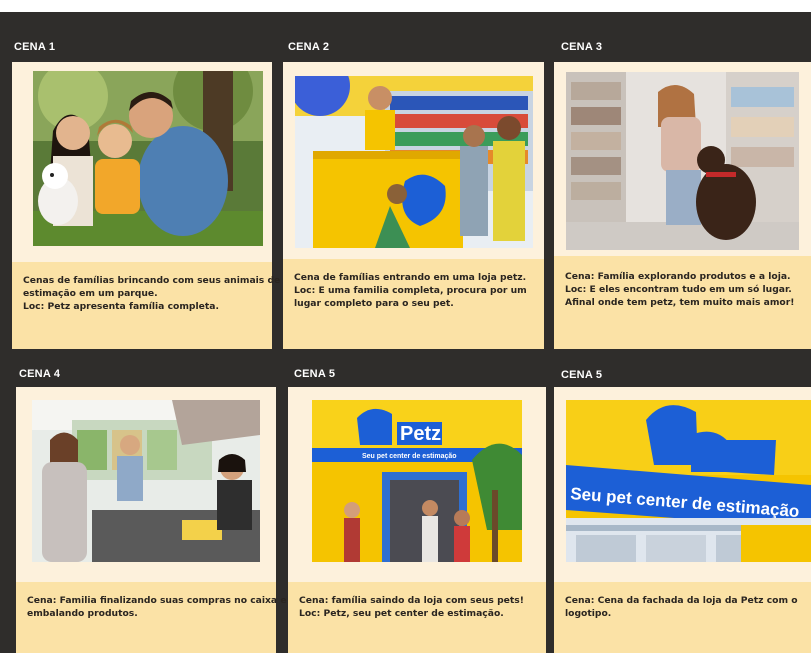  Describe the element at coordinates (374, 303) in the screenshot. I see `scene-2-caption-line: lugar completo para o seu pet.` at that location.